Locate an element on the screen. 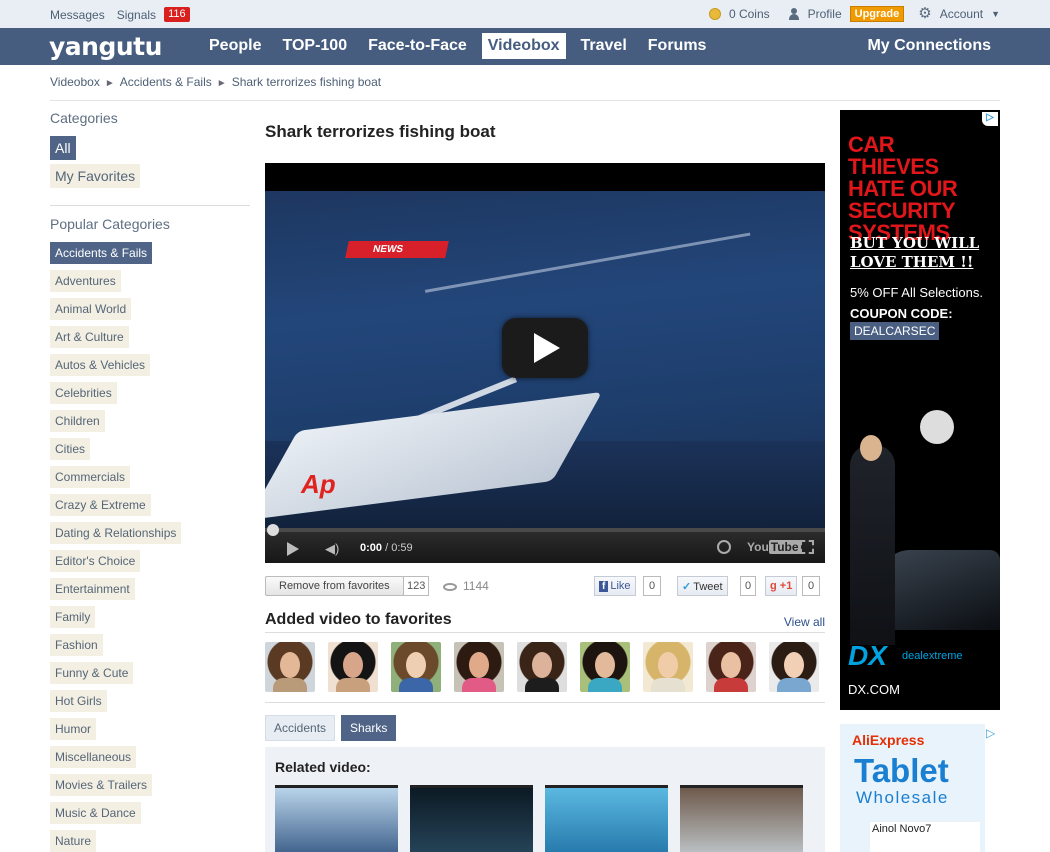 The width and height of the screenshot is (1050, 852). ad-url: DX.COM is located at coordinates (874, 689).